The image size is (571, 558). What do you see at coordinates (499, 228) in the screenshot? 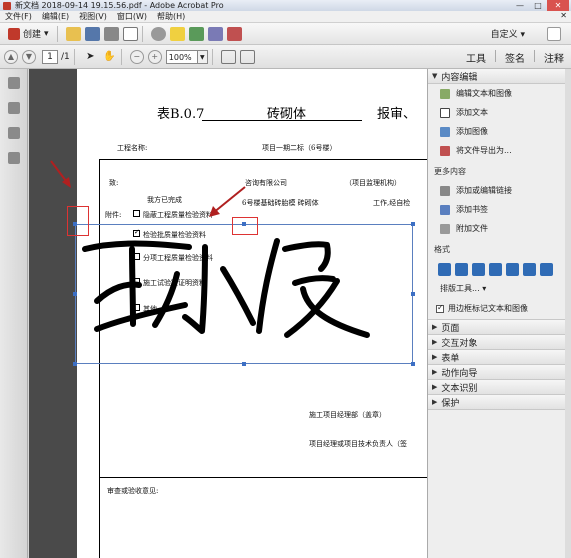
I see `tool-attach-file: 附加文件` at bounding box center [499, 228].